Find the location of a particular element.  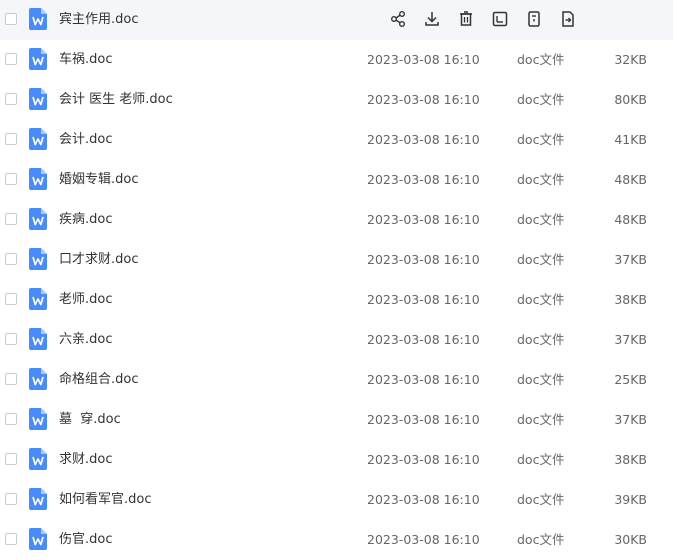

file-row: 六亲.doc 2023-03-08 16:10 doc文件 37KB is located at coordinates (336, 340).